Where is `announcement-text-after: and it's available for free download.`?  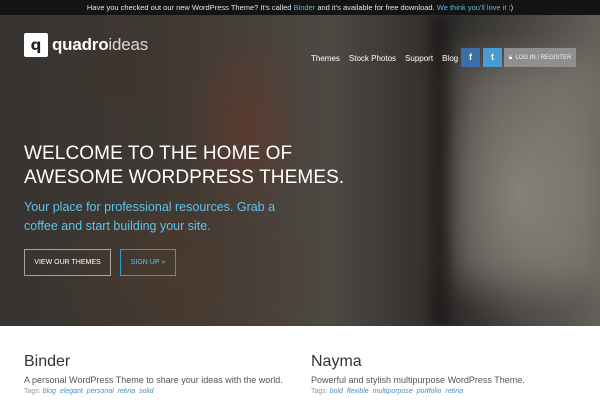
announcement-text-after: and it's available for free download. is located at coordinates (376, 7).